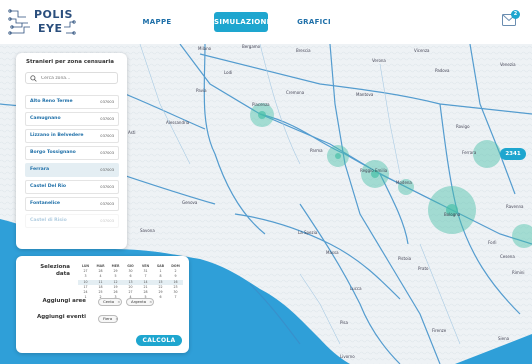 The height and width of the screenshot is (364, 532). Describe the element at coordinates (72, 187) in the screenshot. I see `zone-item-castel-del-rio: Castel Del Rio 037003` at that location.